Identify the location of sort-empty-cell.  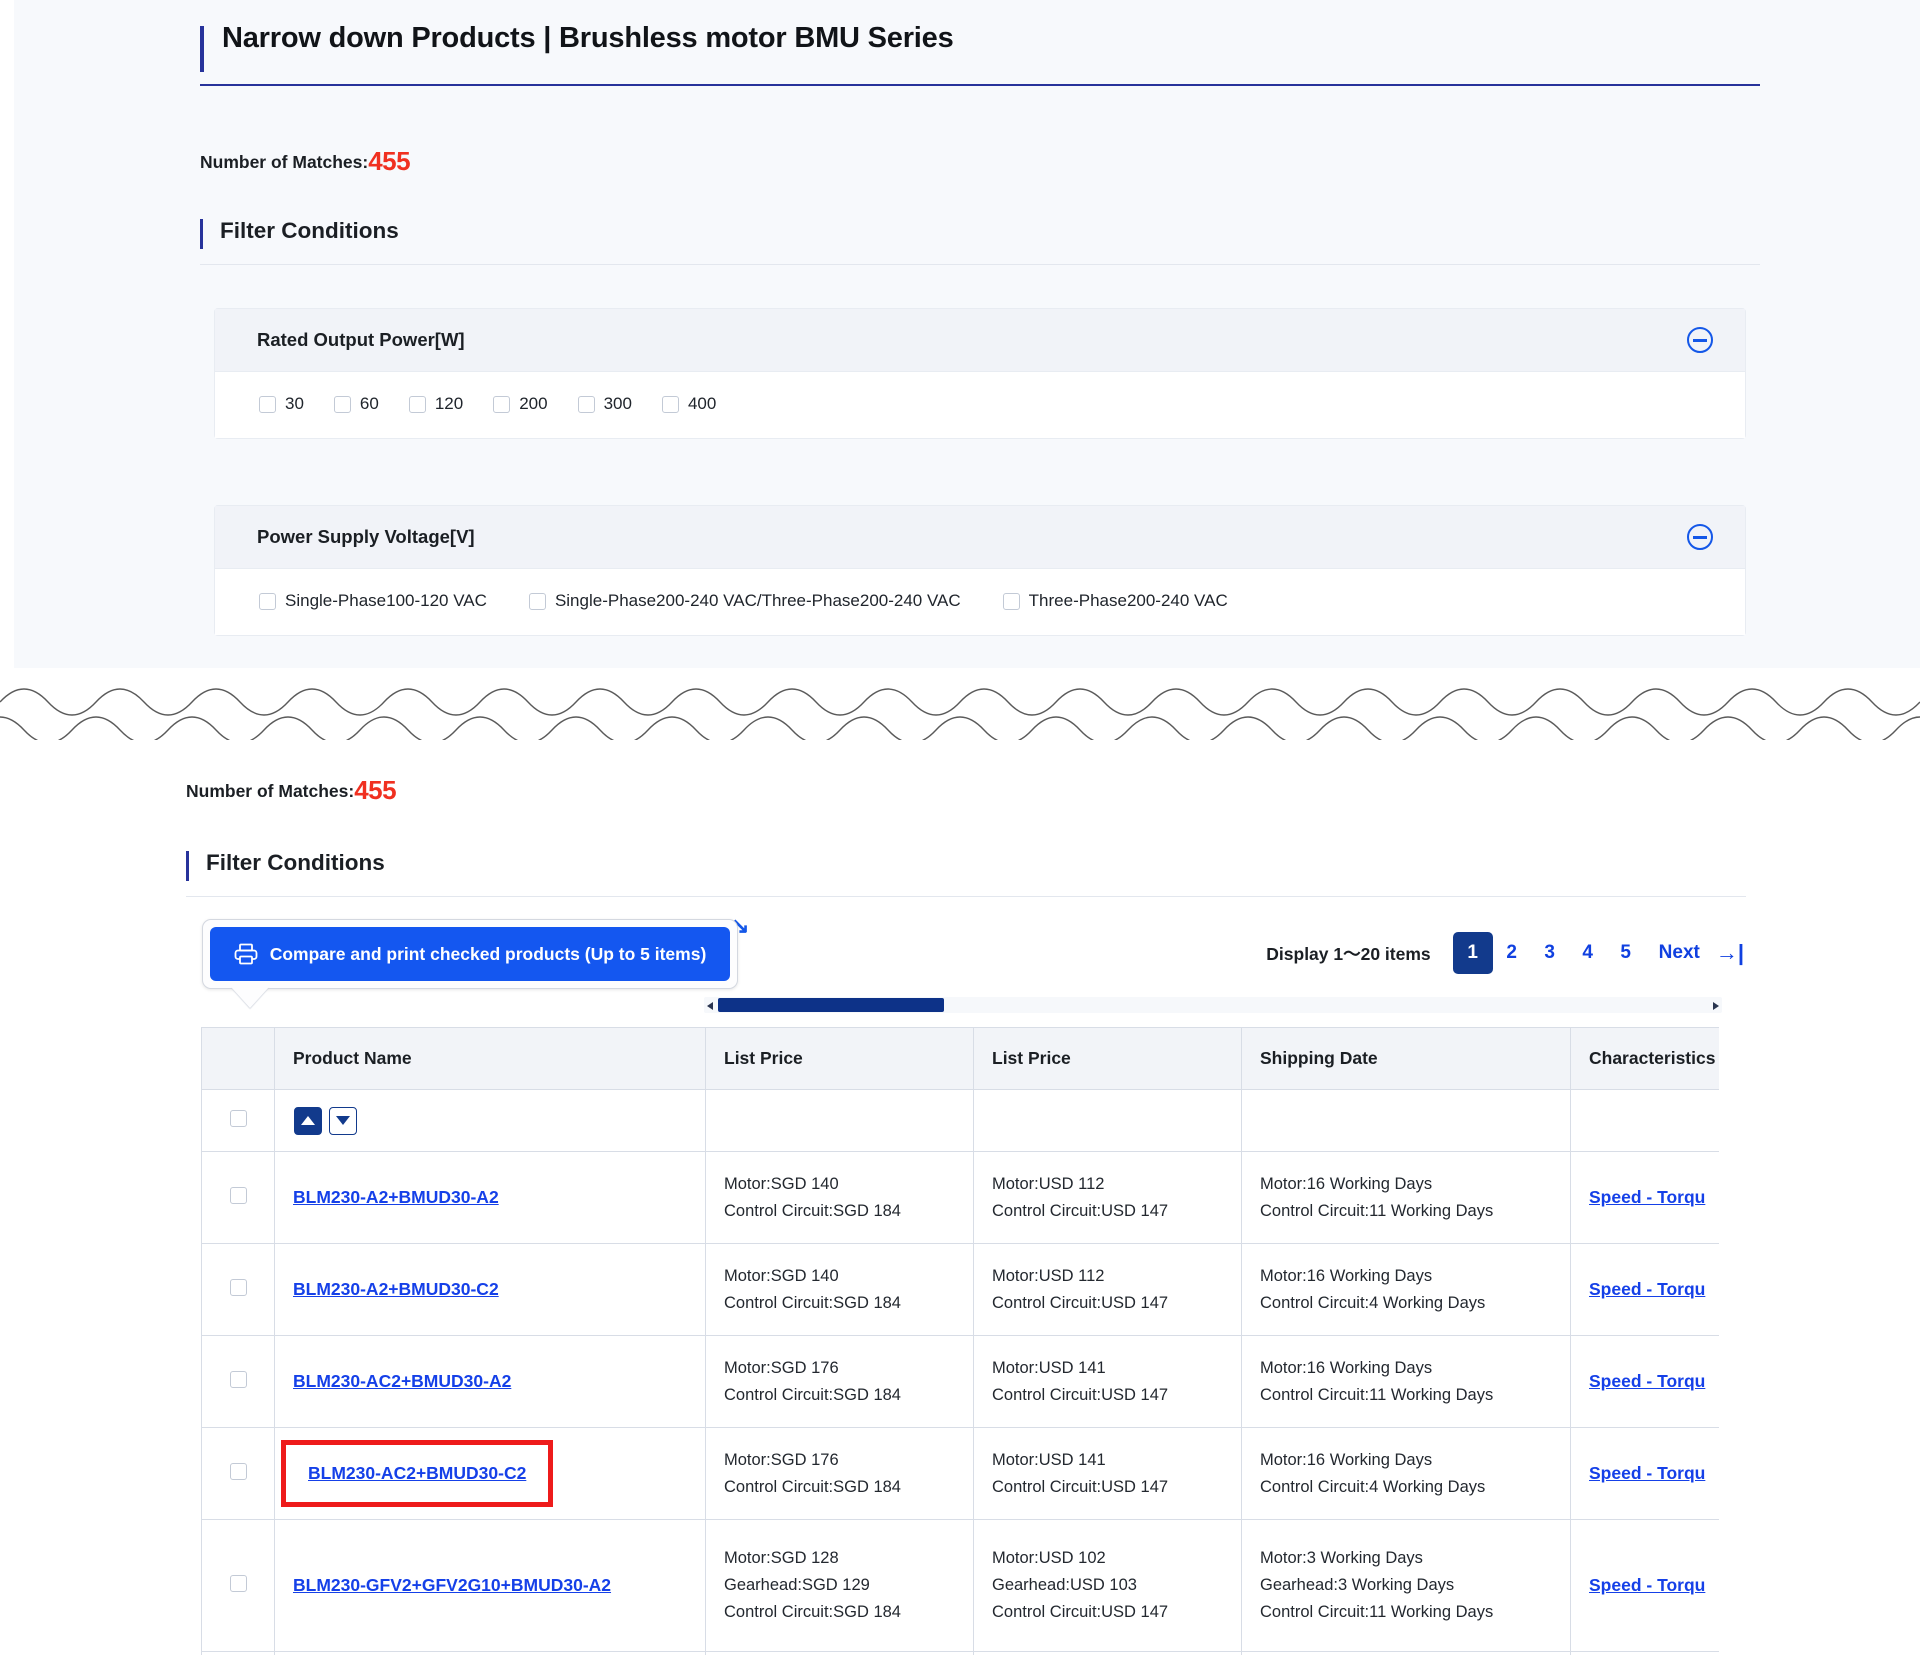
(1644, 1120).